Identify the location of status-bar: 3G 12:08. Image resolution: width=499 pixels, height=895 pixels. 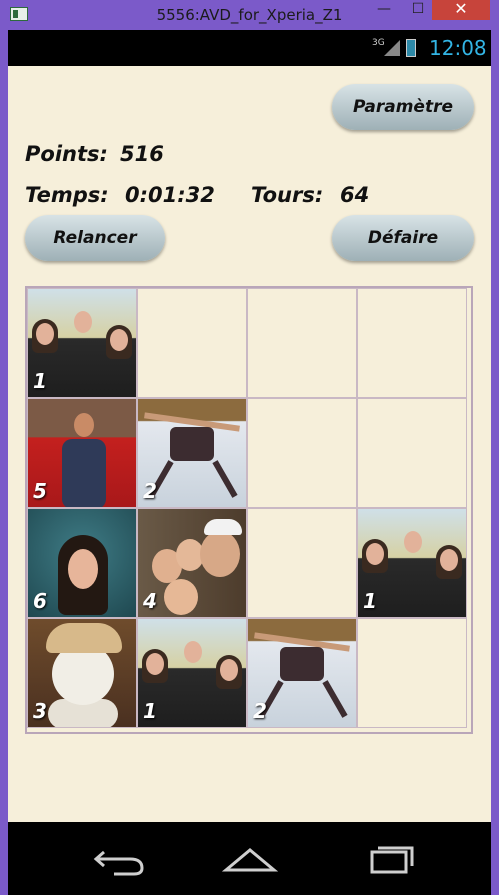
(249, 48).